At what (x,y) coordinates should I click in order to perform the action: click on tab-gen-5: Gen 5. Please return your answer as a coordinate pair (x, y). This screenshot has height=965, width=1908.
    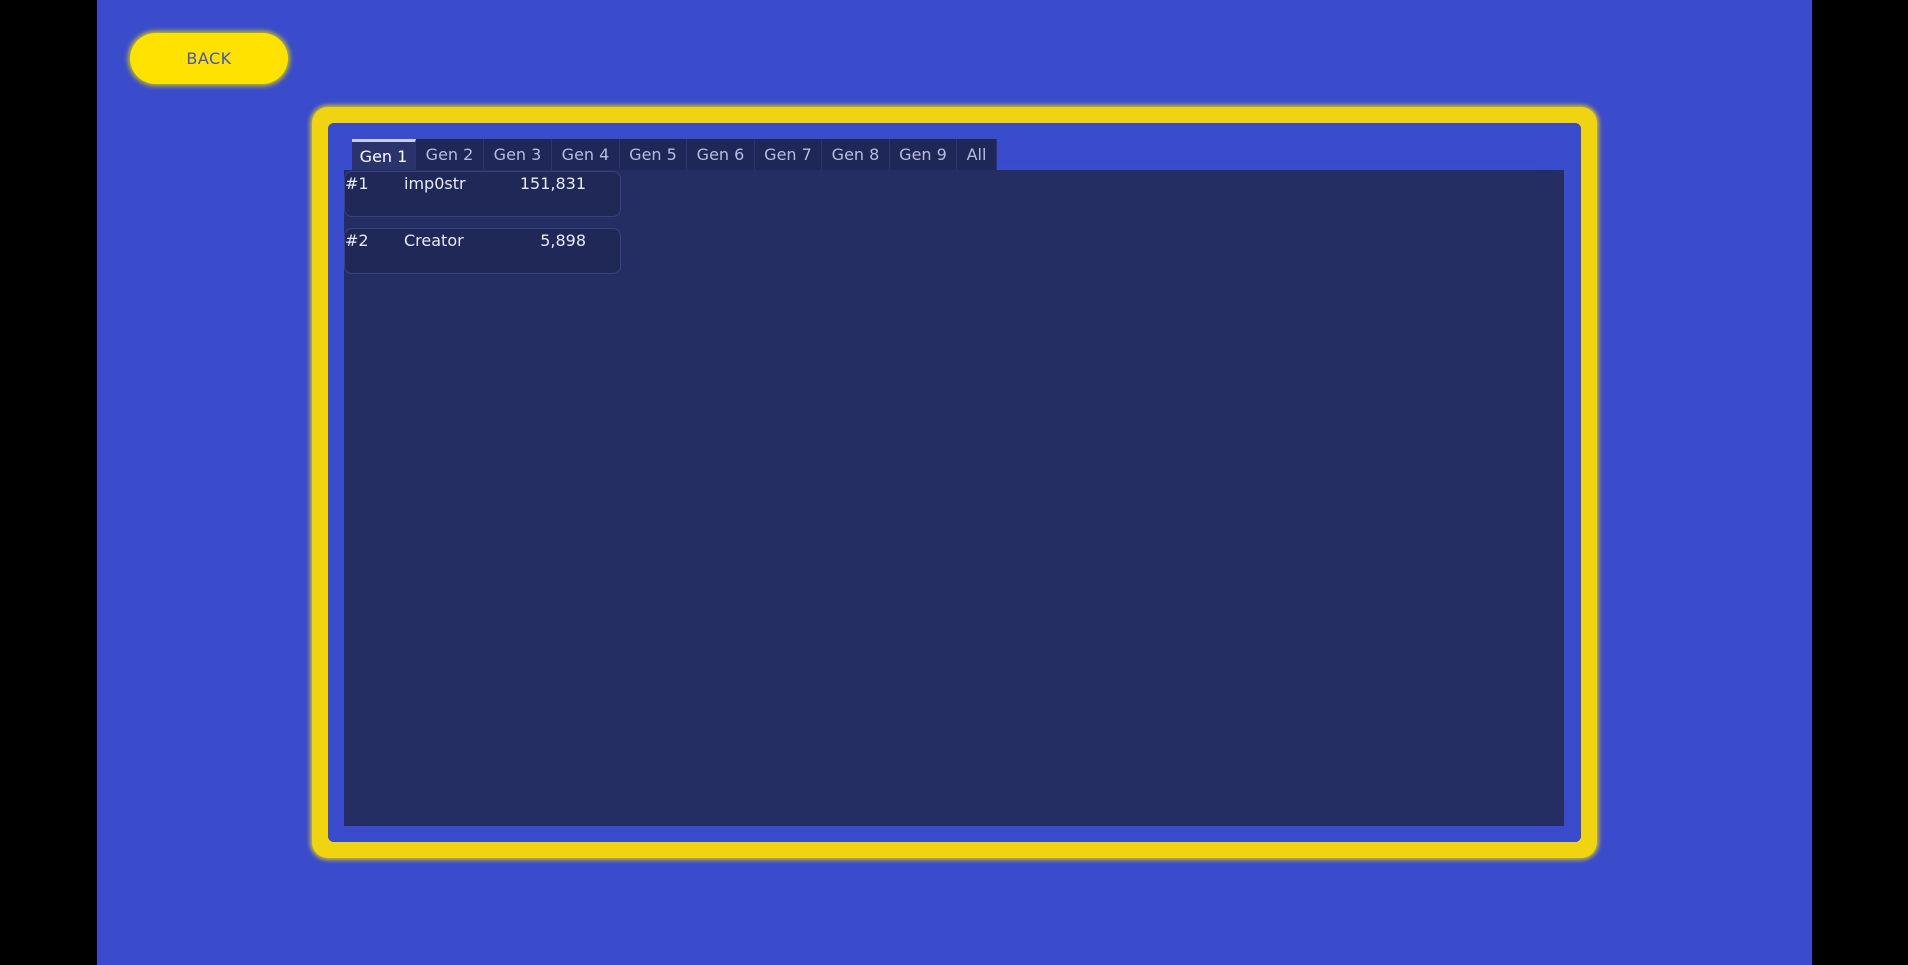
    Looking at the image, I should click on (653, 154).